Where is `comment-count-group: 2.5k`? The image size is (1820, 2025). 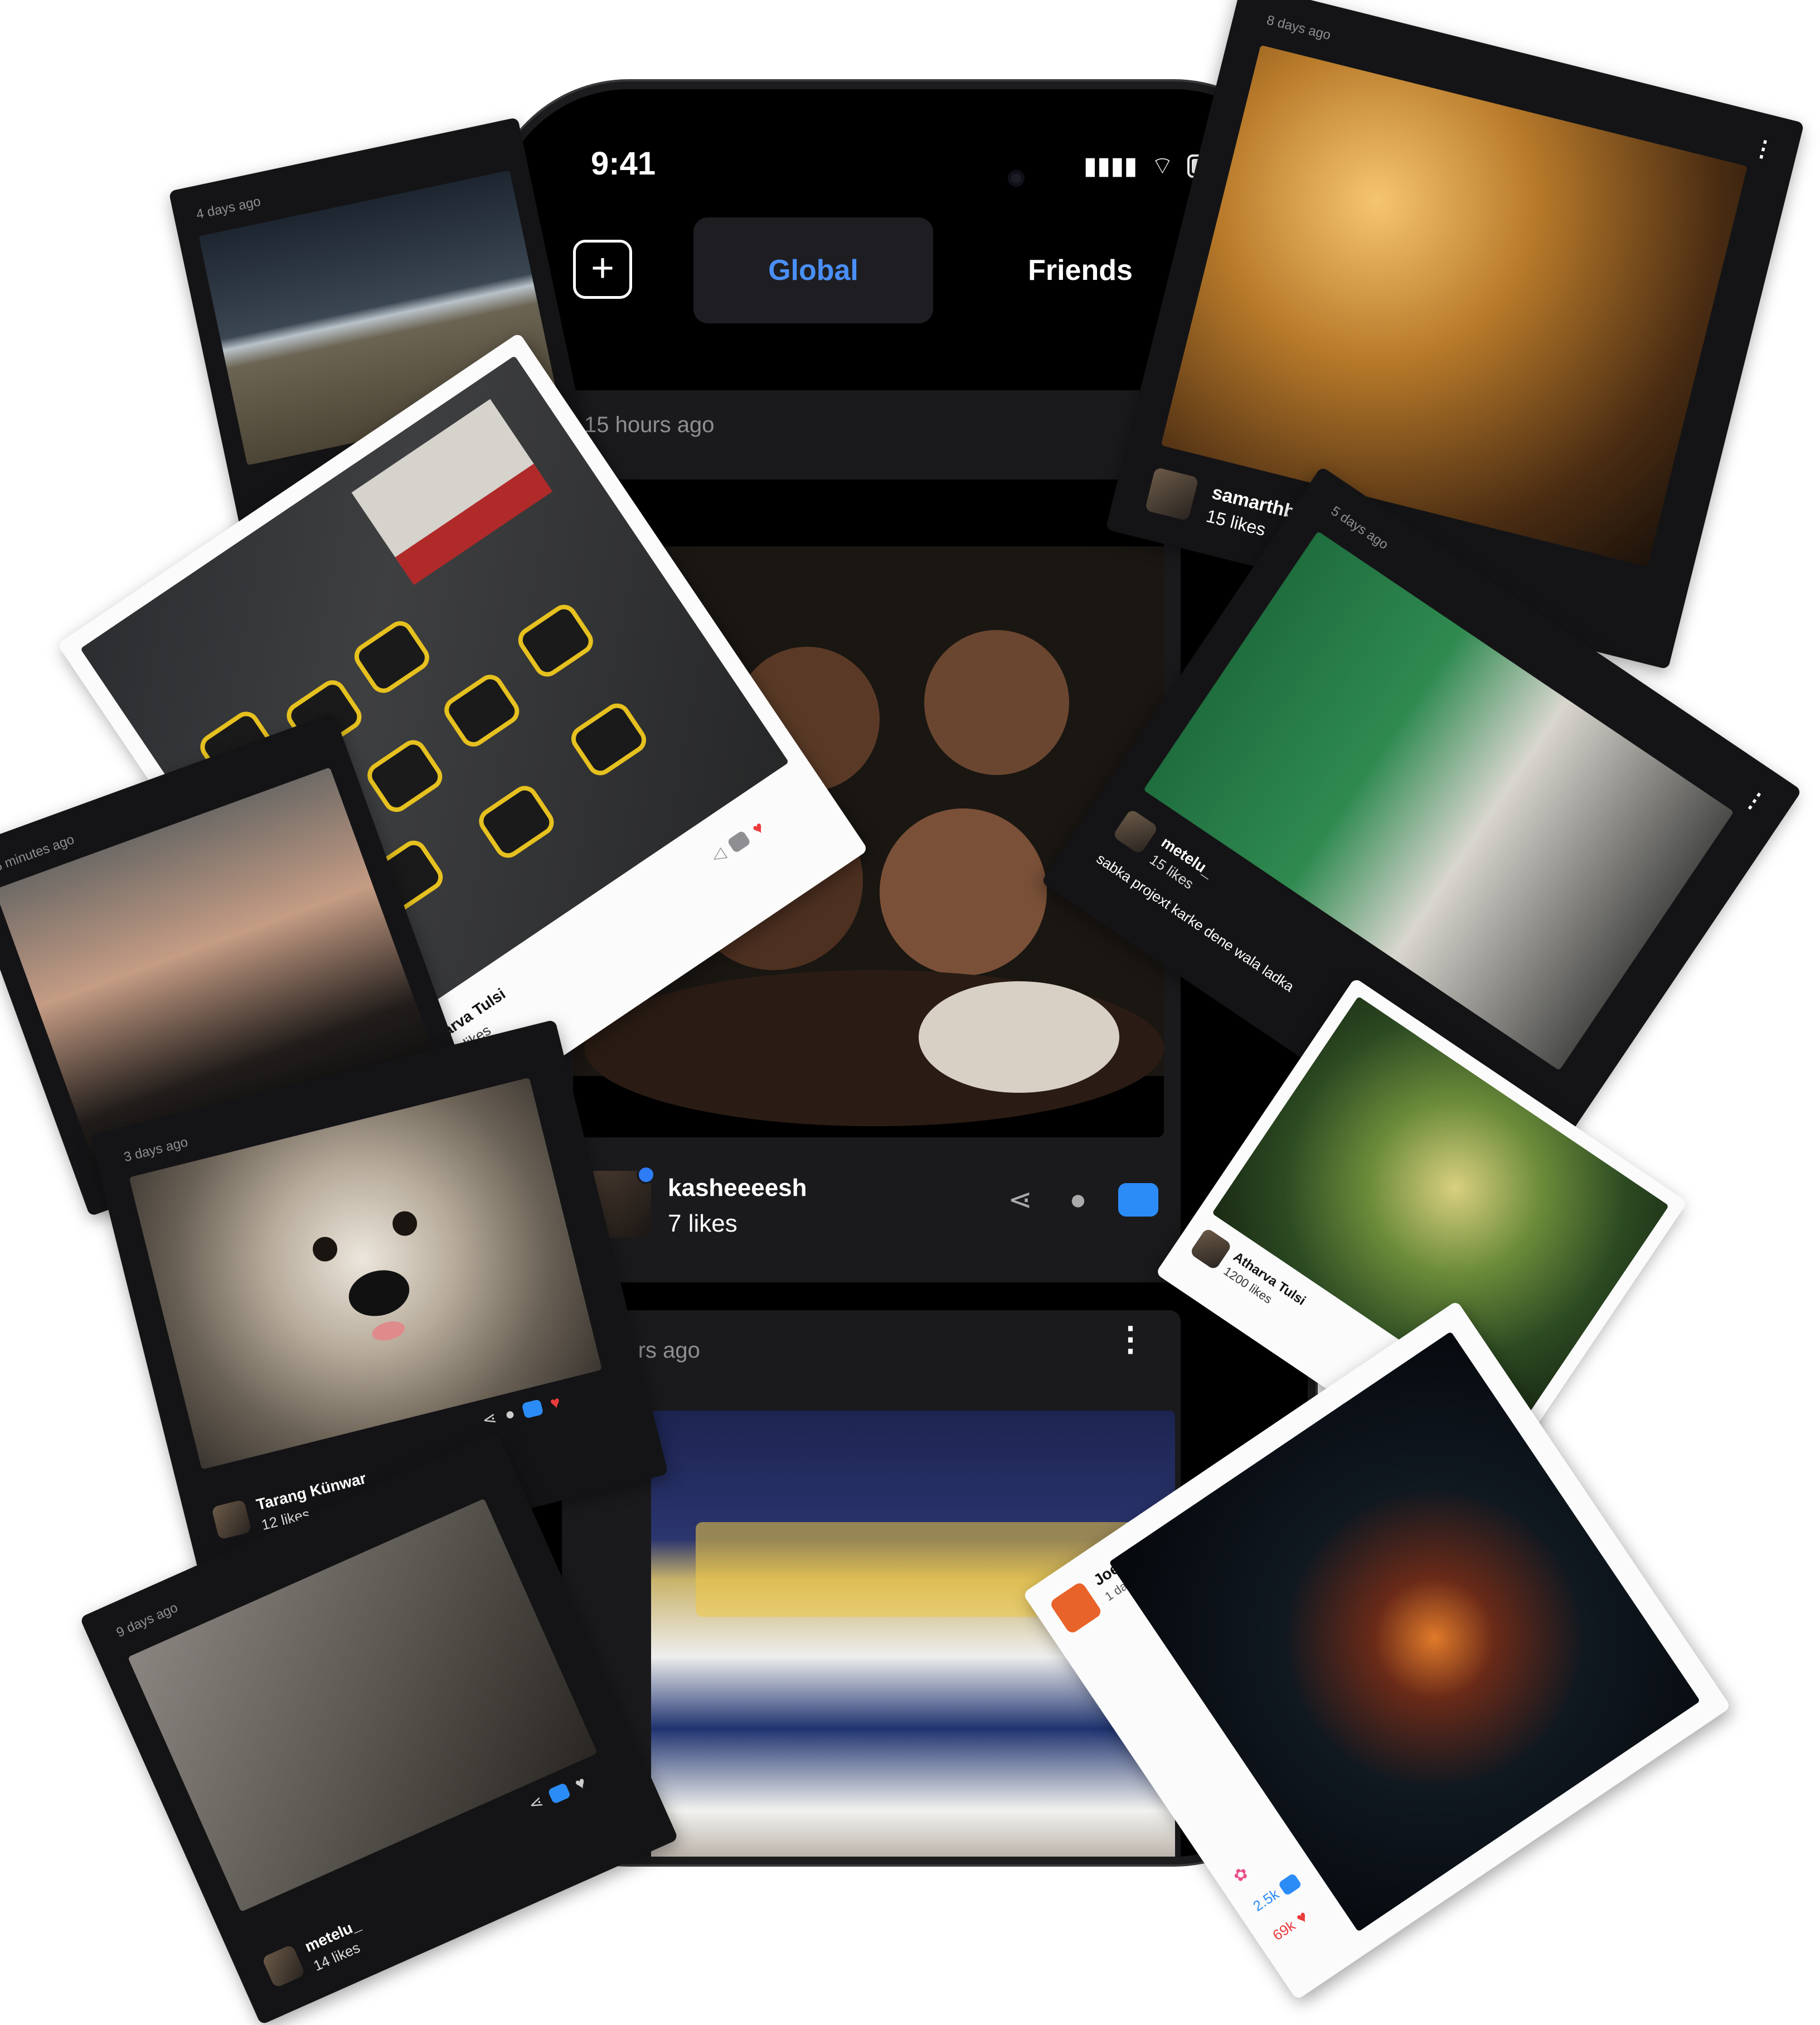
comment-count-group: 2.5k is located at coordinates (1277, 1893).